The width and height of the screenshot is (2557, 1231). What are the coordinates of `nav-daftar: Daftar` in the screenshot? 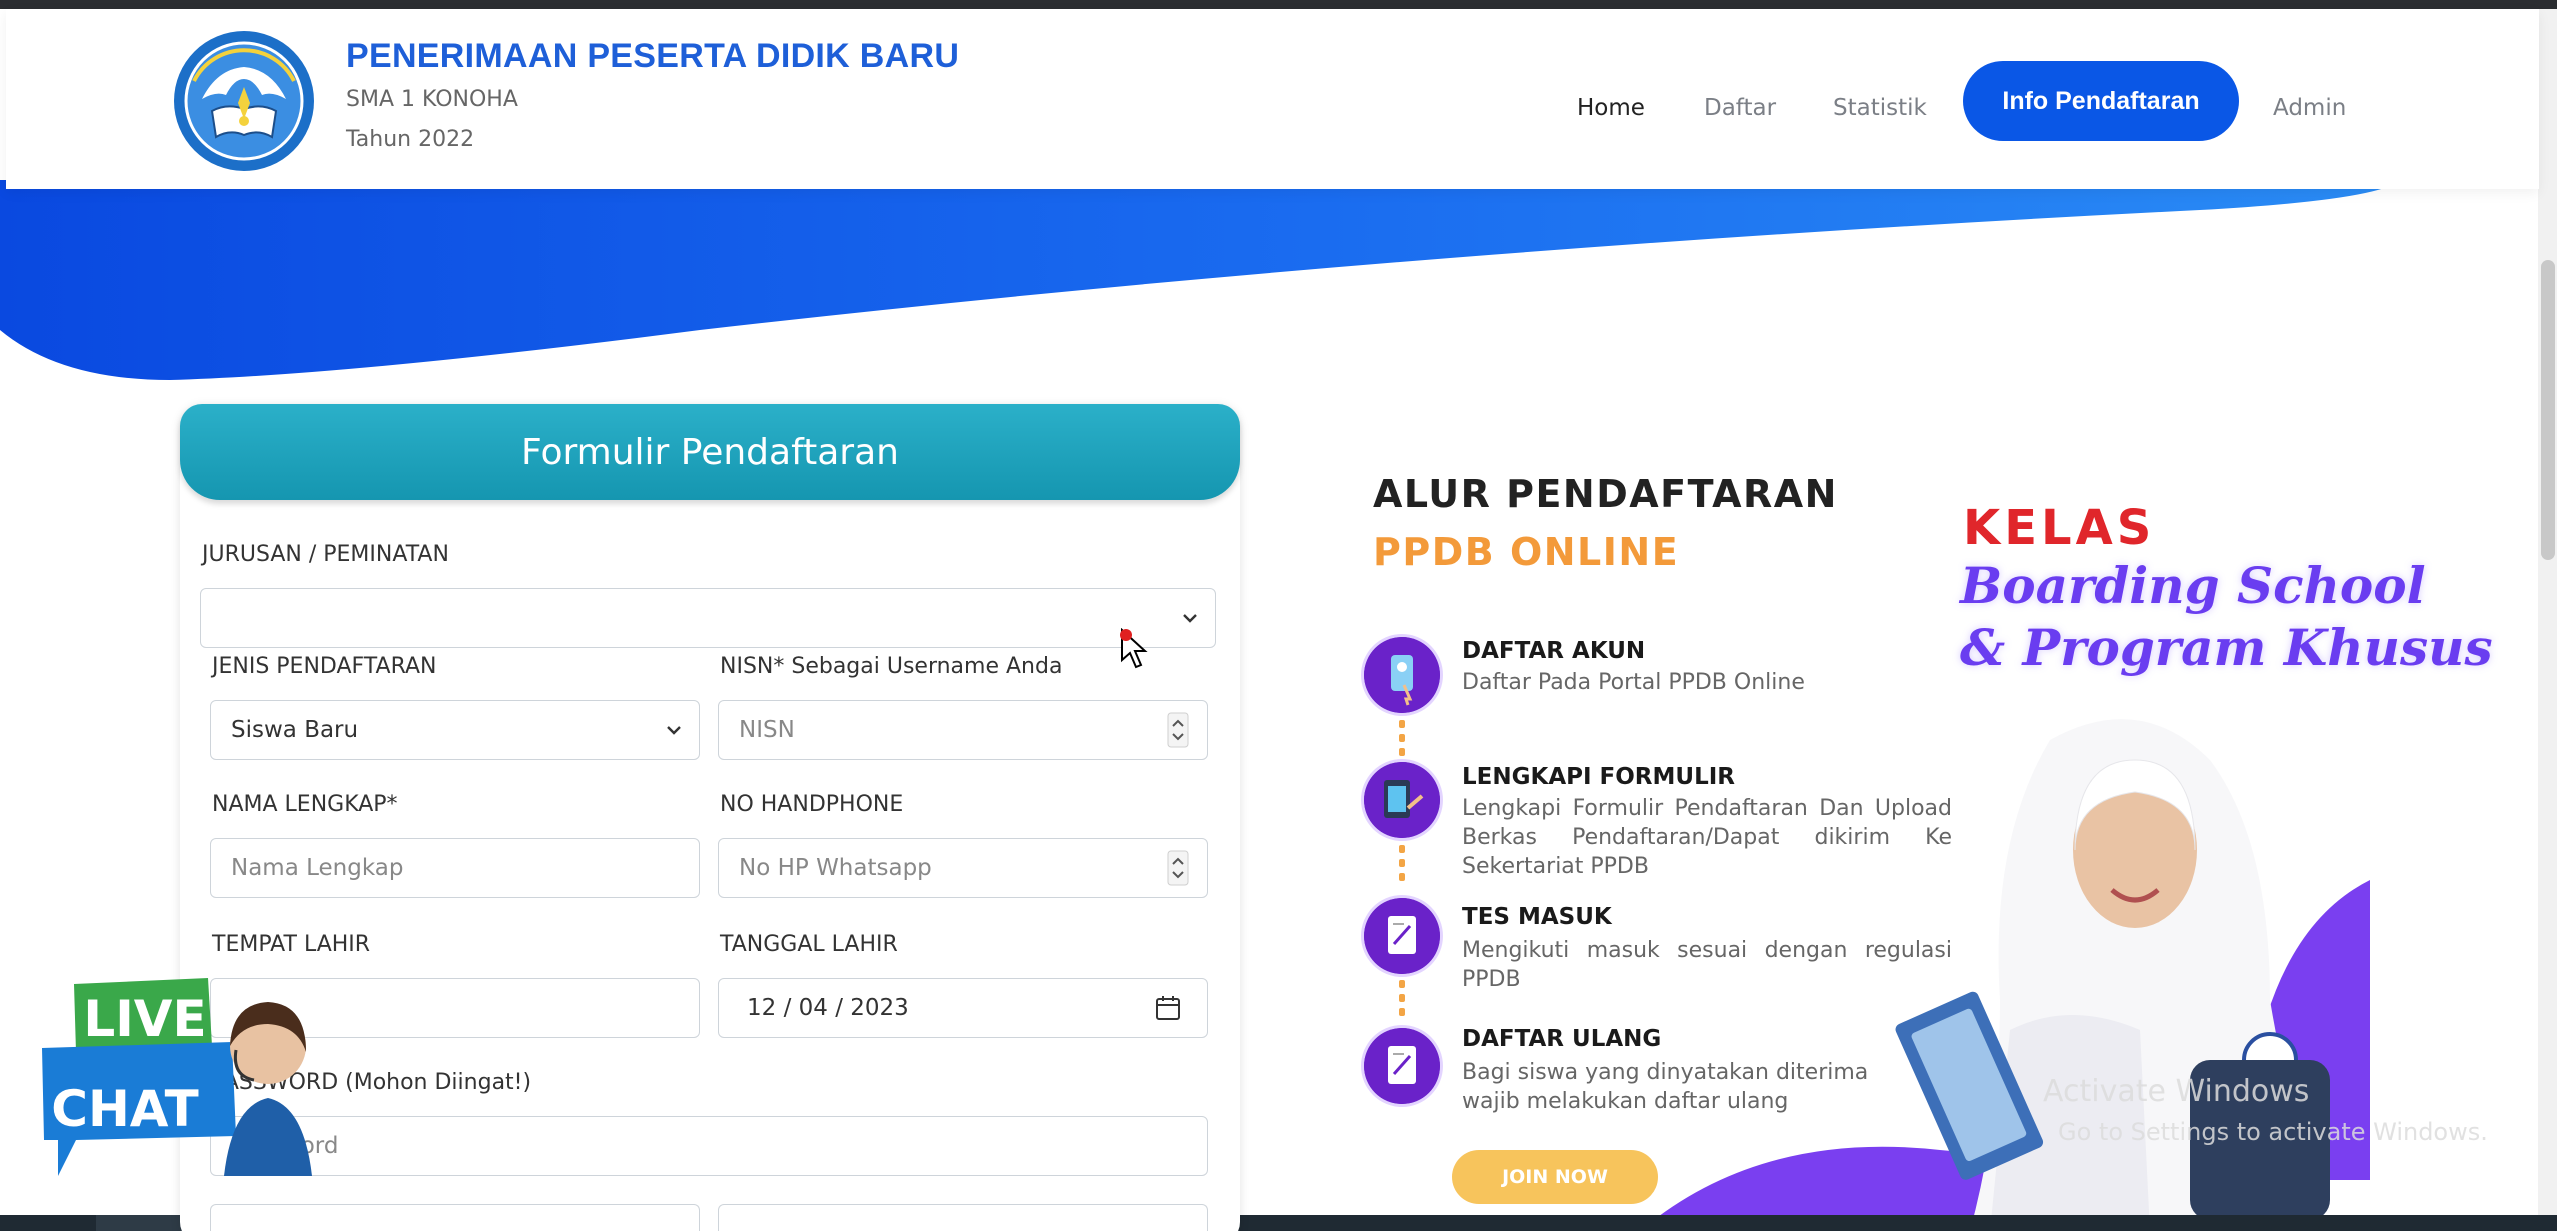 It's located at (1740, 108).